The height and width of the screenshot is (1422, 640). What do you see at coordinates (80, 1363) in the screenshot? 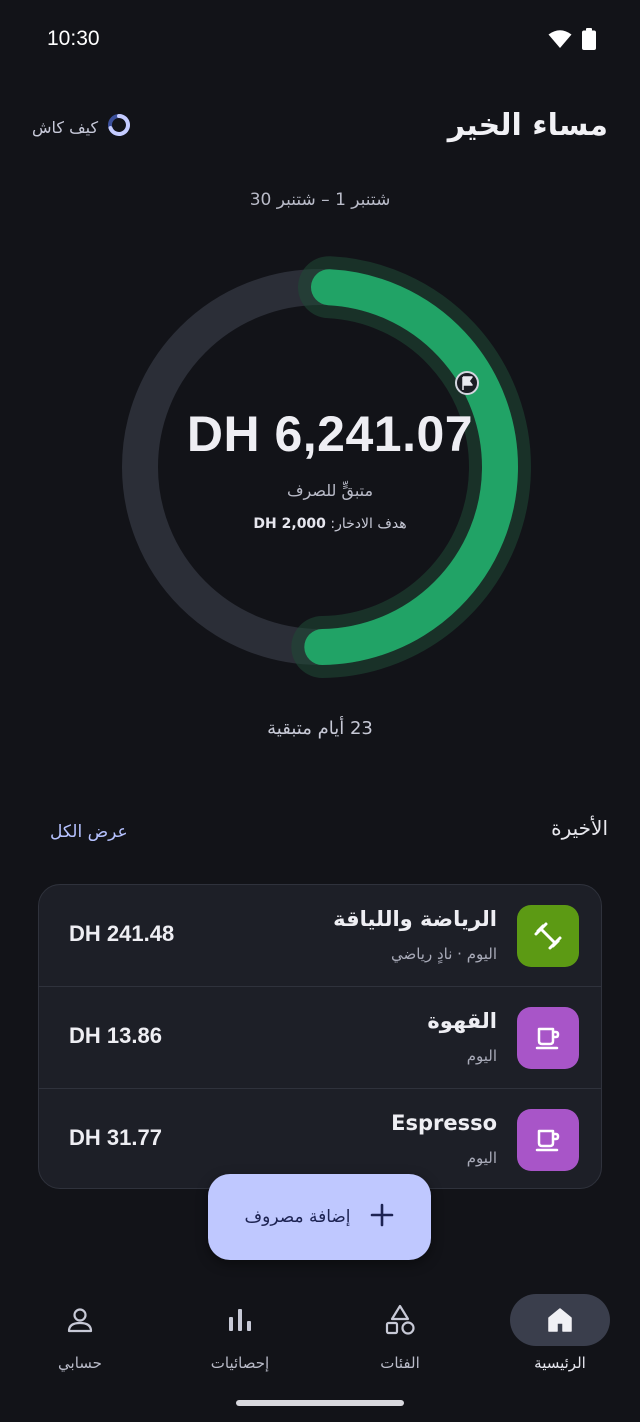
I see `nav-label-profile: حسابي` at bounding box center [80, 1363].